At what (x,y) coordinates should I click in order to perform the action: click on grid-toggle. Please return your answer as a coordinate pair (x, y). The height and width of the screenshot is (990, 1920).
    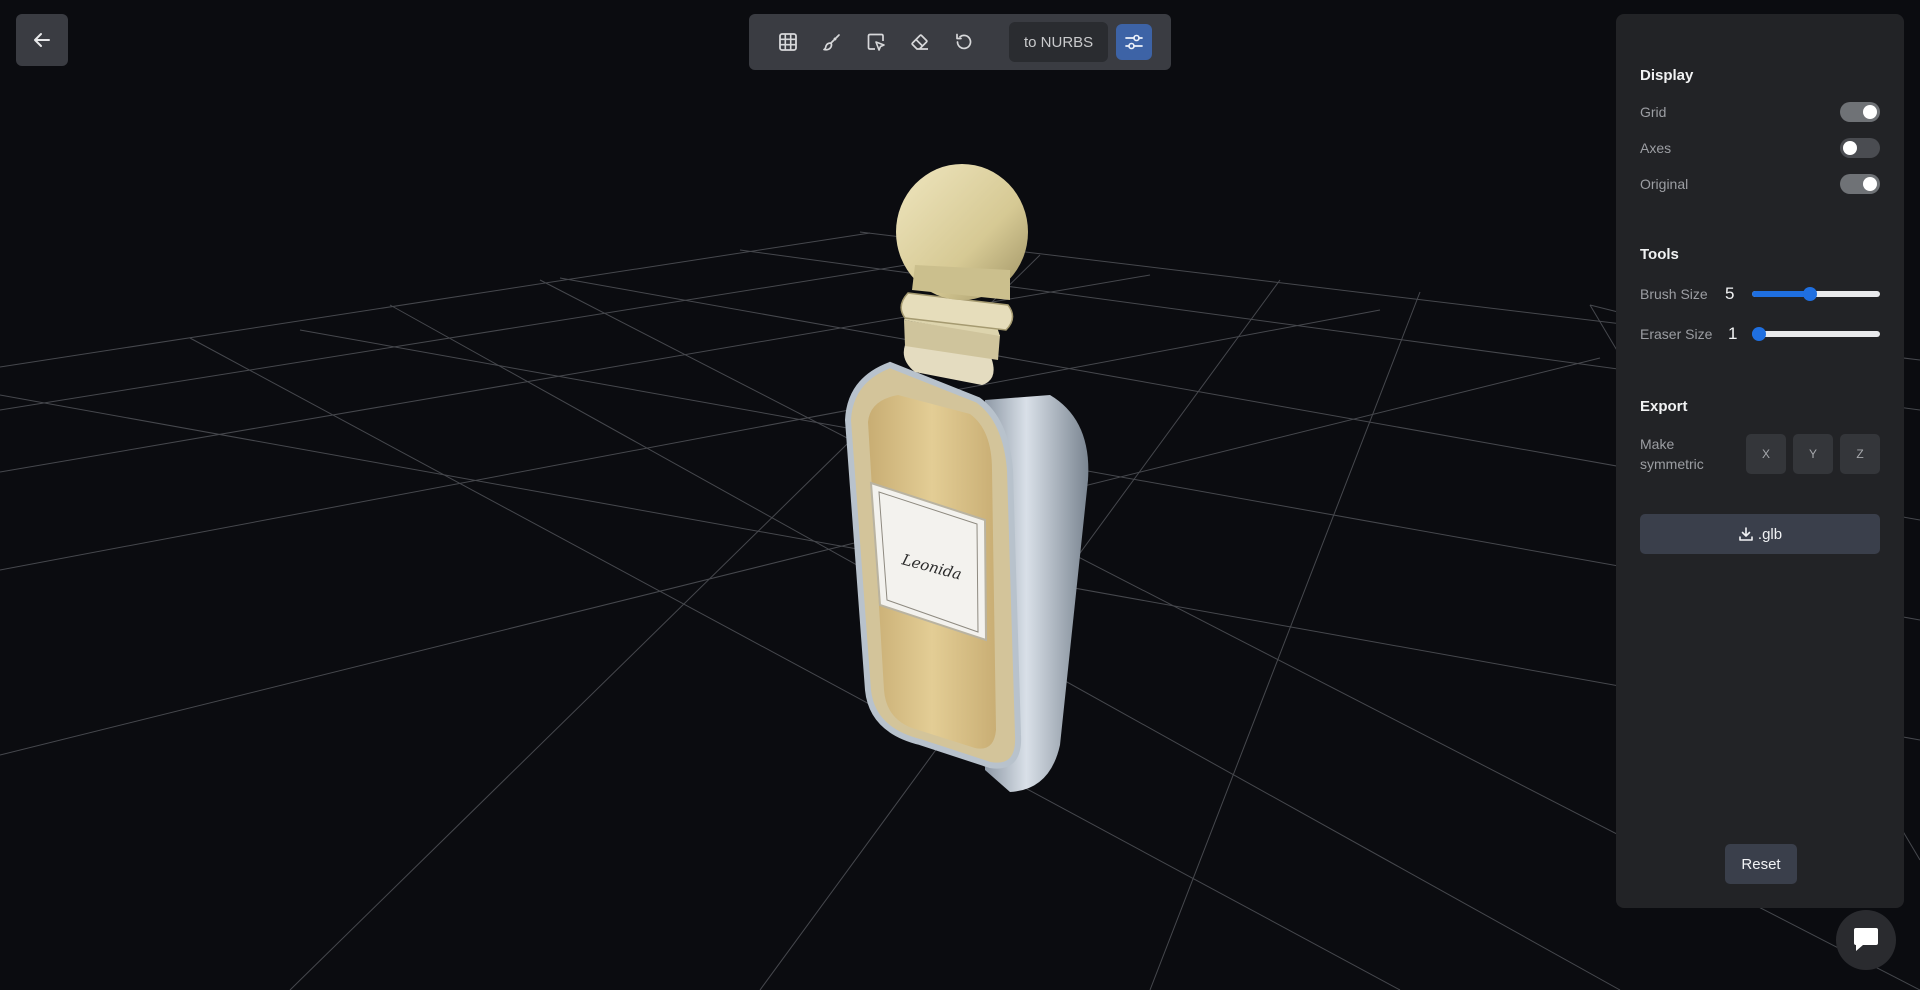
    Looking at the image, I should click on (1860, 112).